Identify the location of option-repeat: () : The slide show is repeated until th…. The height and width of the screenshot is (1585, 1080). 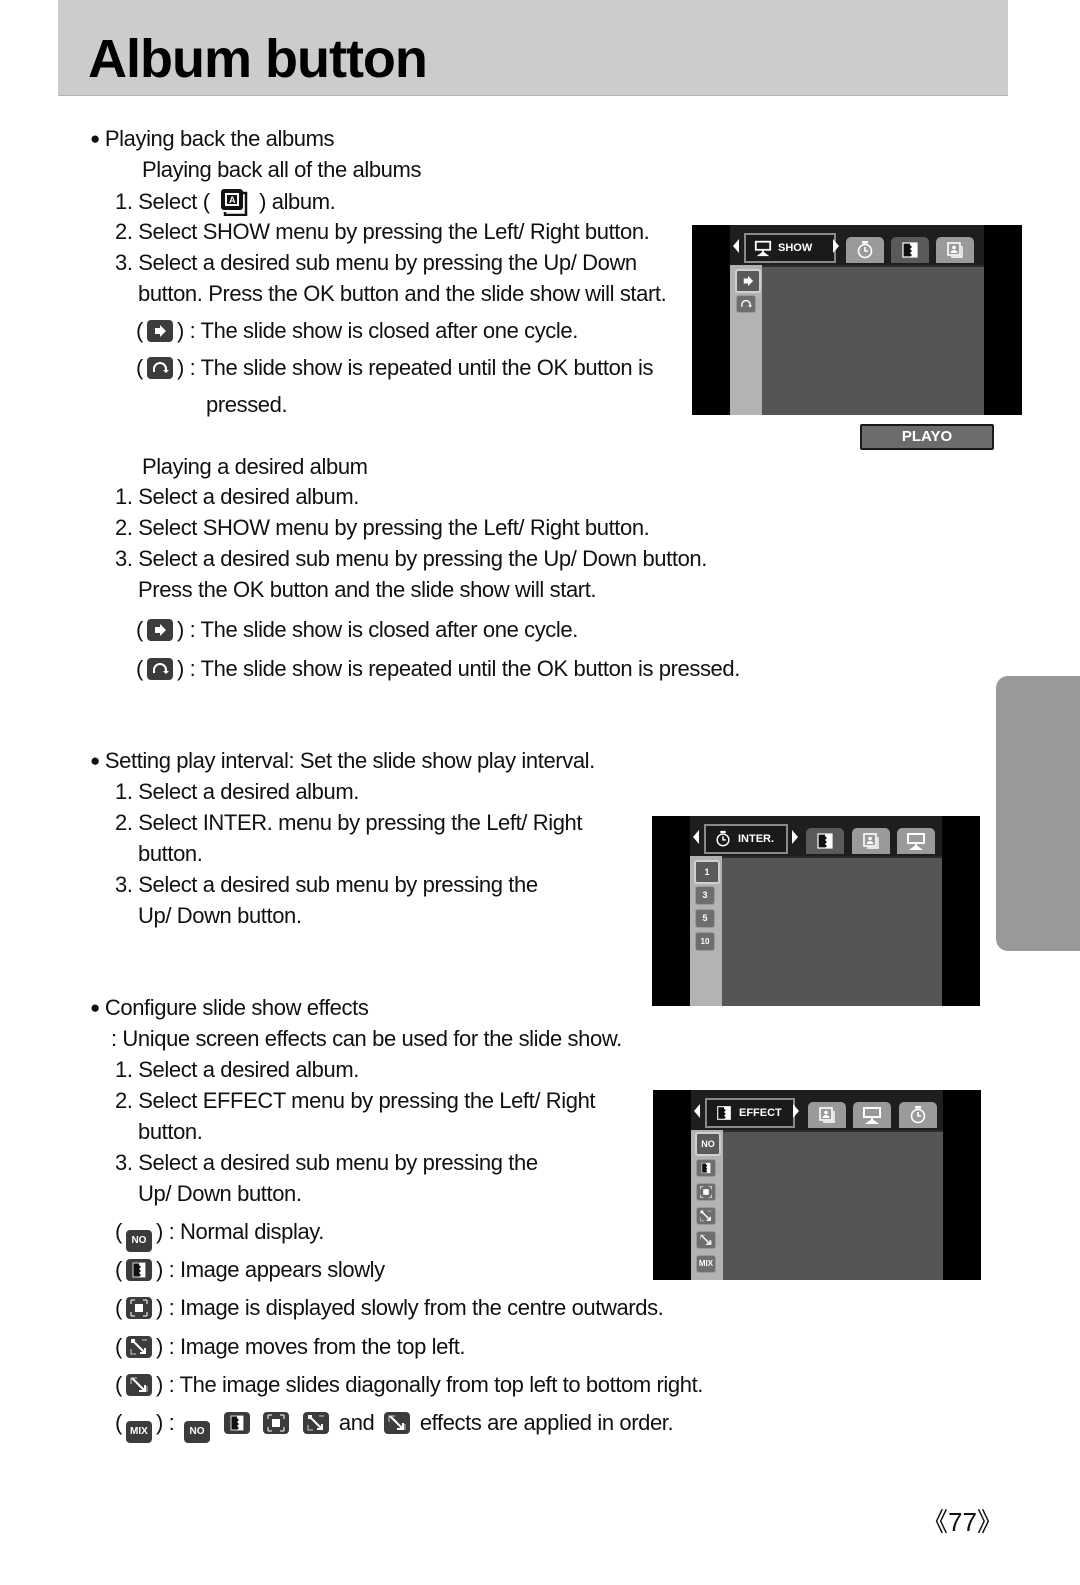
(438, 669).